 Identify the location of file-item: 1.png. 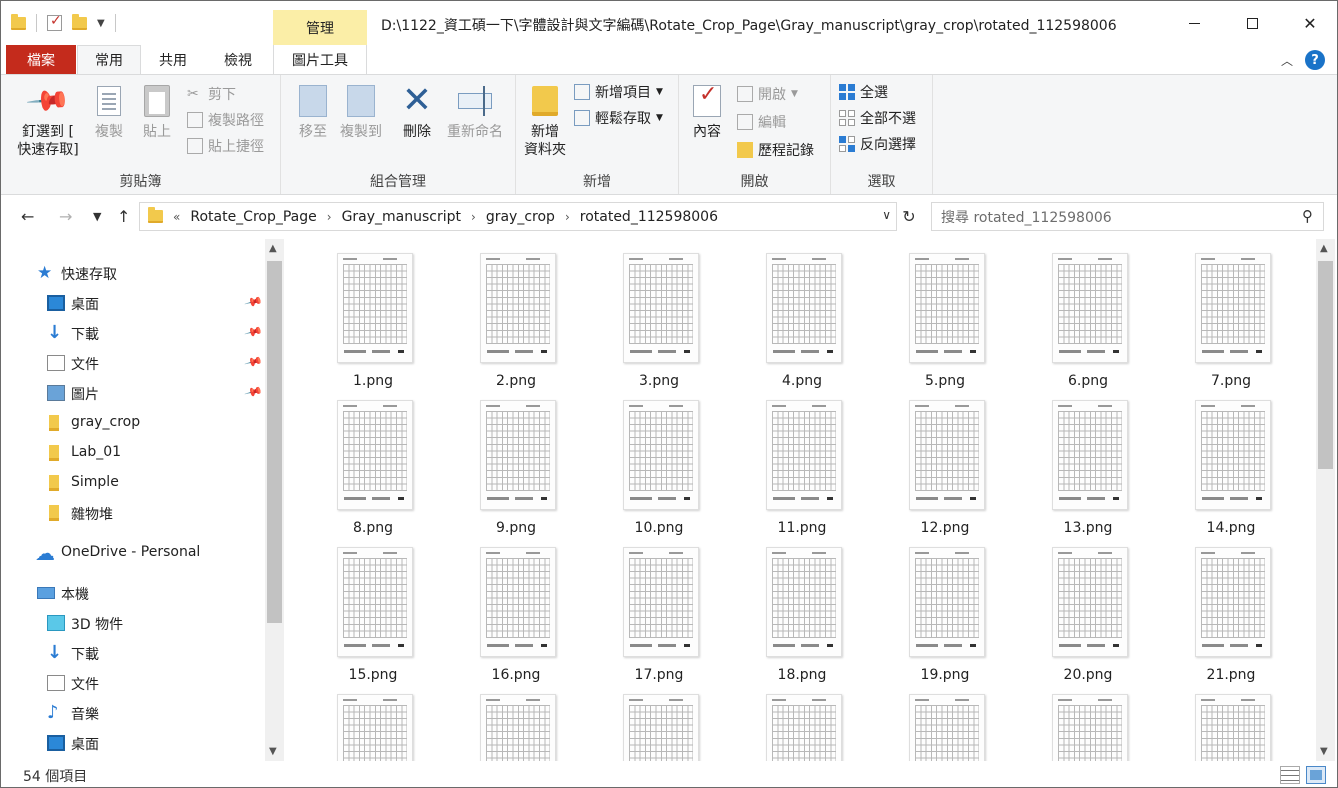
(373, 314).